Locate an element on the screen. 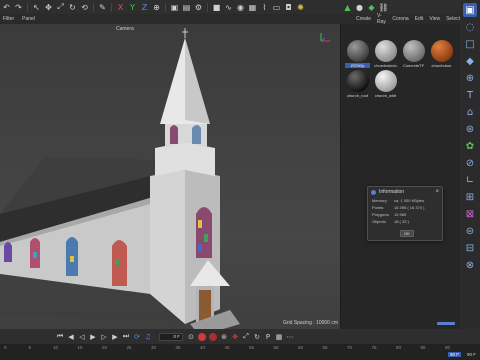 The width and height of the screenshot is (480, 360). material-item: church_whit is located at coordinates (385, 84).